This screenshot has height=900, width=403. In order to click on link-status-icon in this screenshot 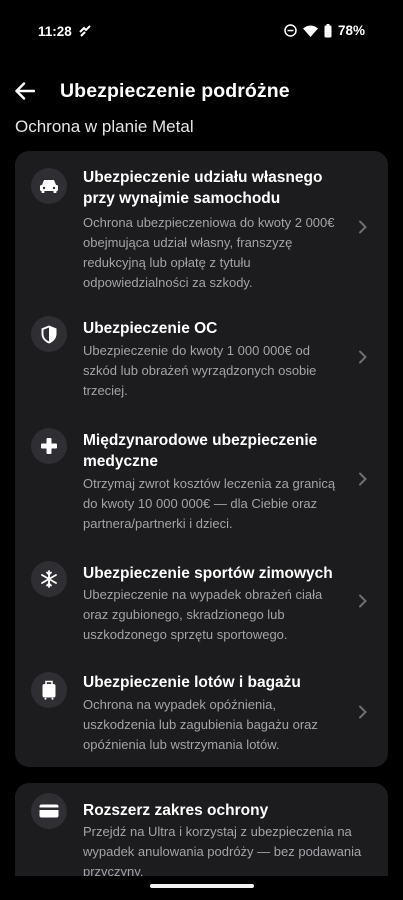, I will do `click(85, 31)`.